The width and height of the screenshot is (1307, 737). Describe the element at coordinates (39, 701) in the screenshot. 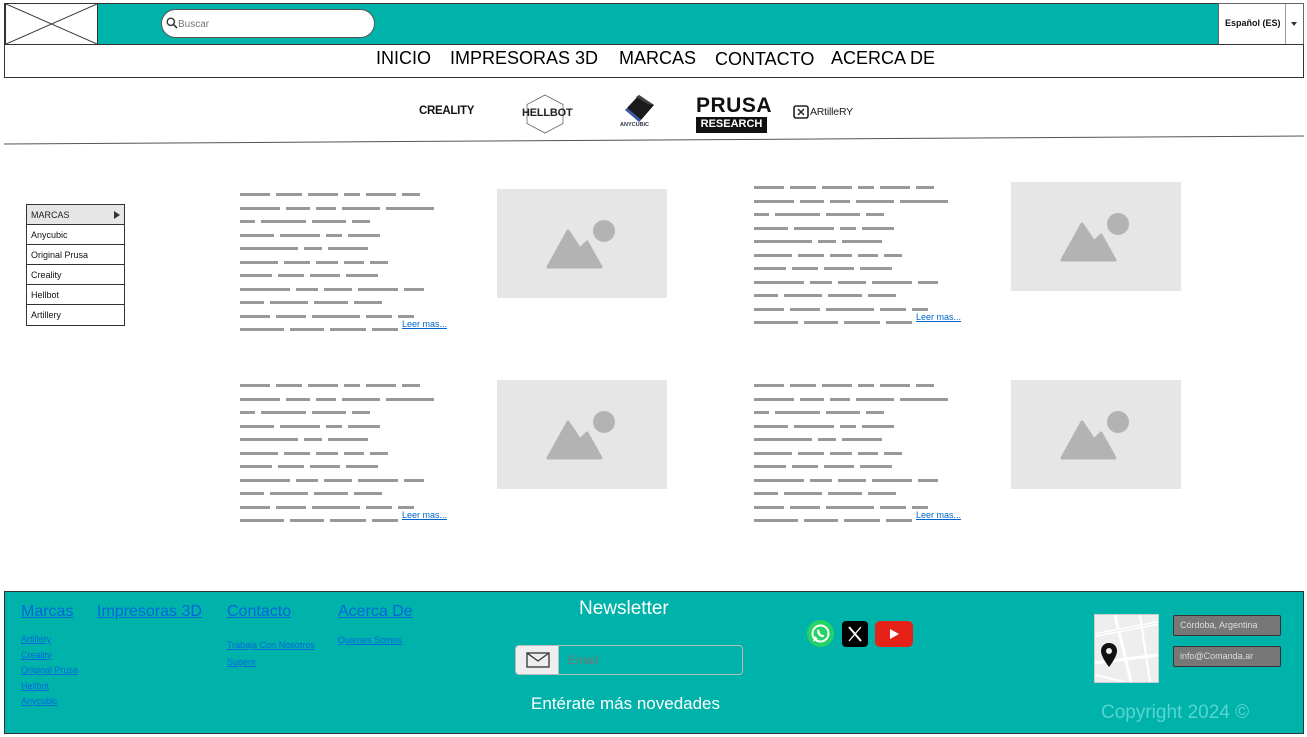

I see `footer-link: Anycubic` at that location.